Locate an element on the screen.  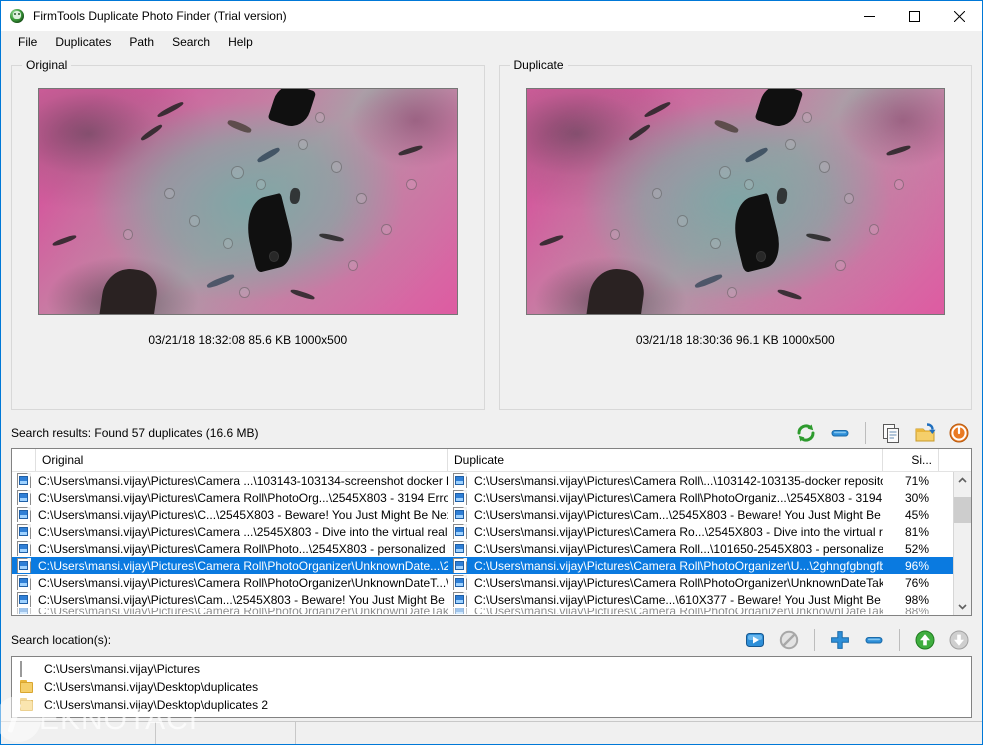
scrollbar-track is located at coordinates (962, 543).